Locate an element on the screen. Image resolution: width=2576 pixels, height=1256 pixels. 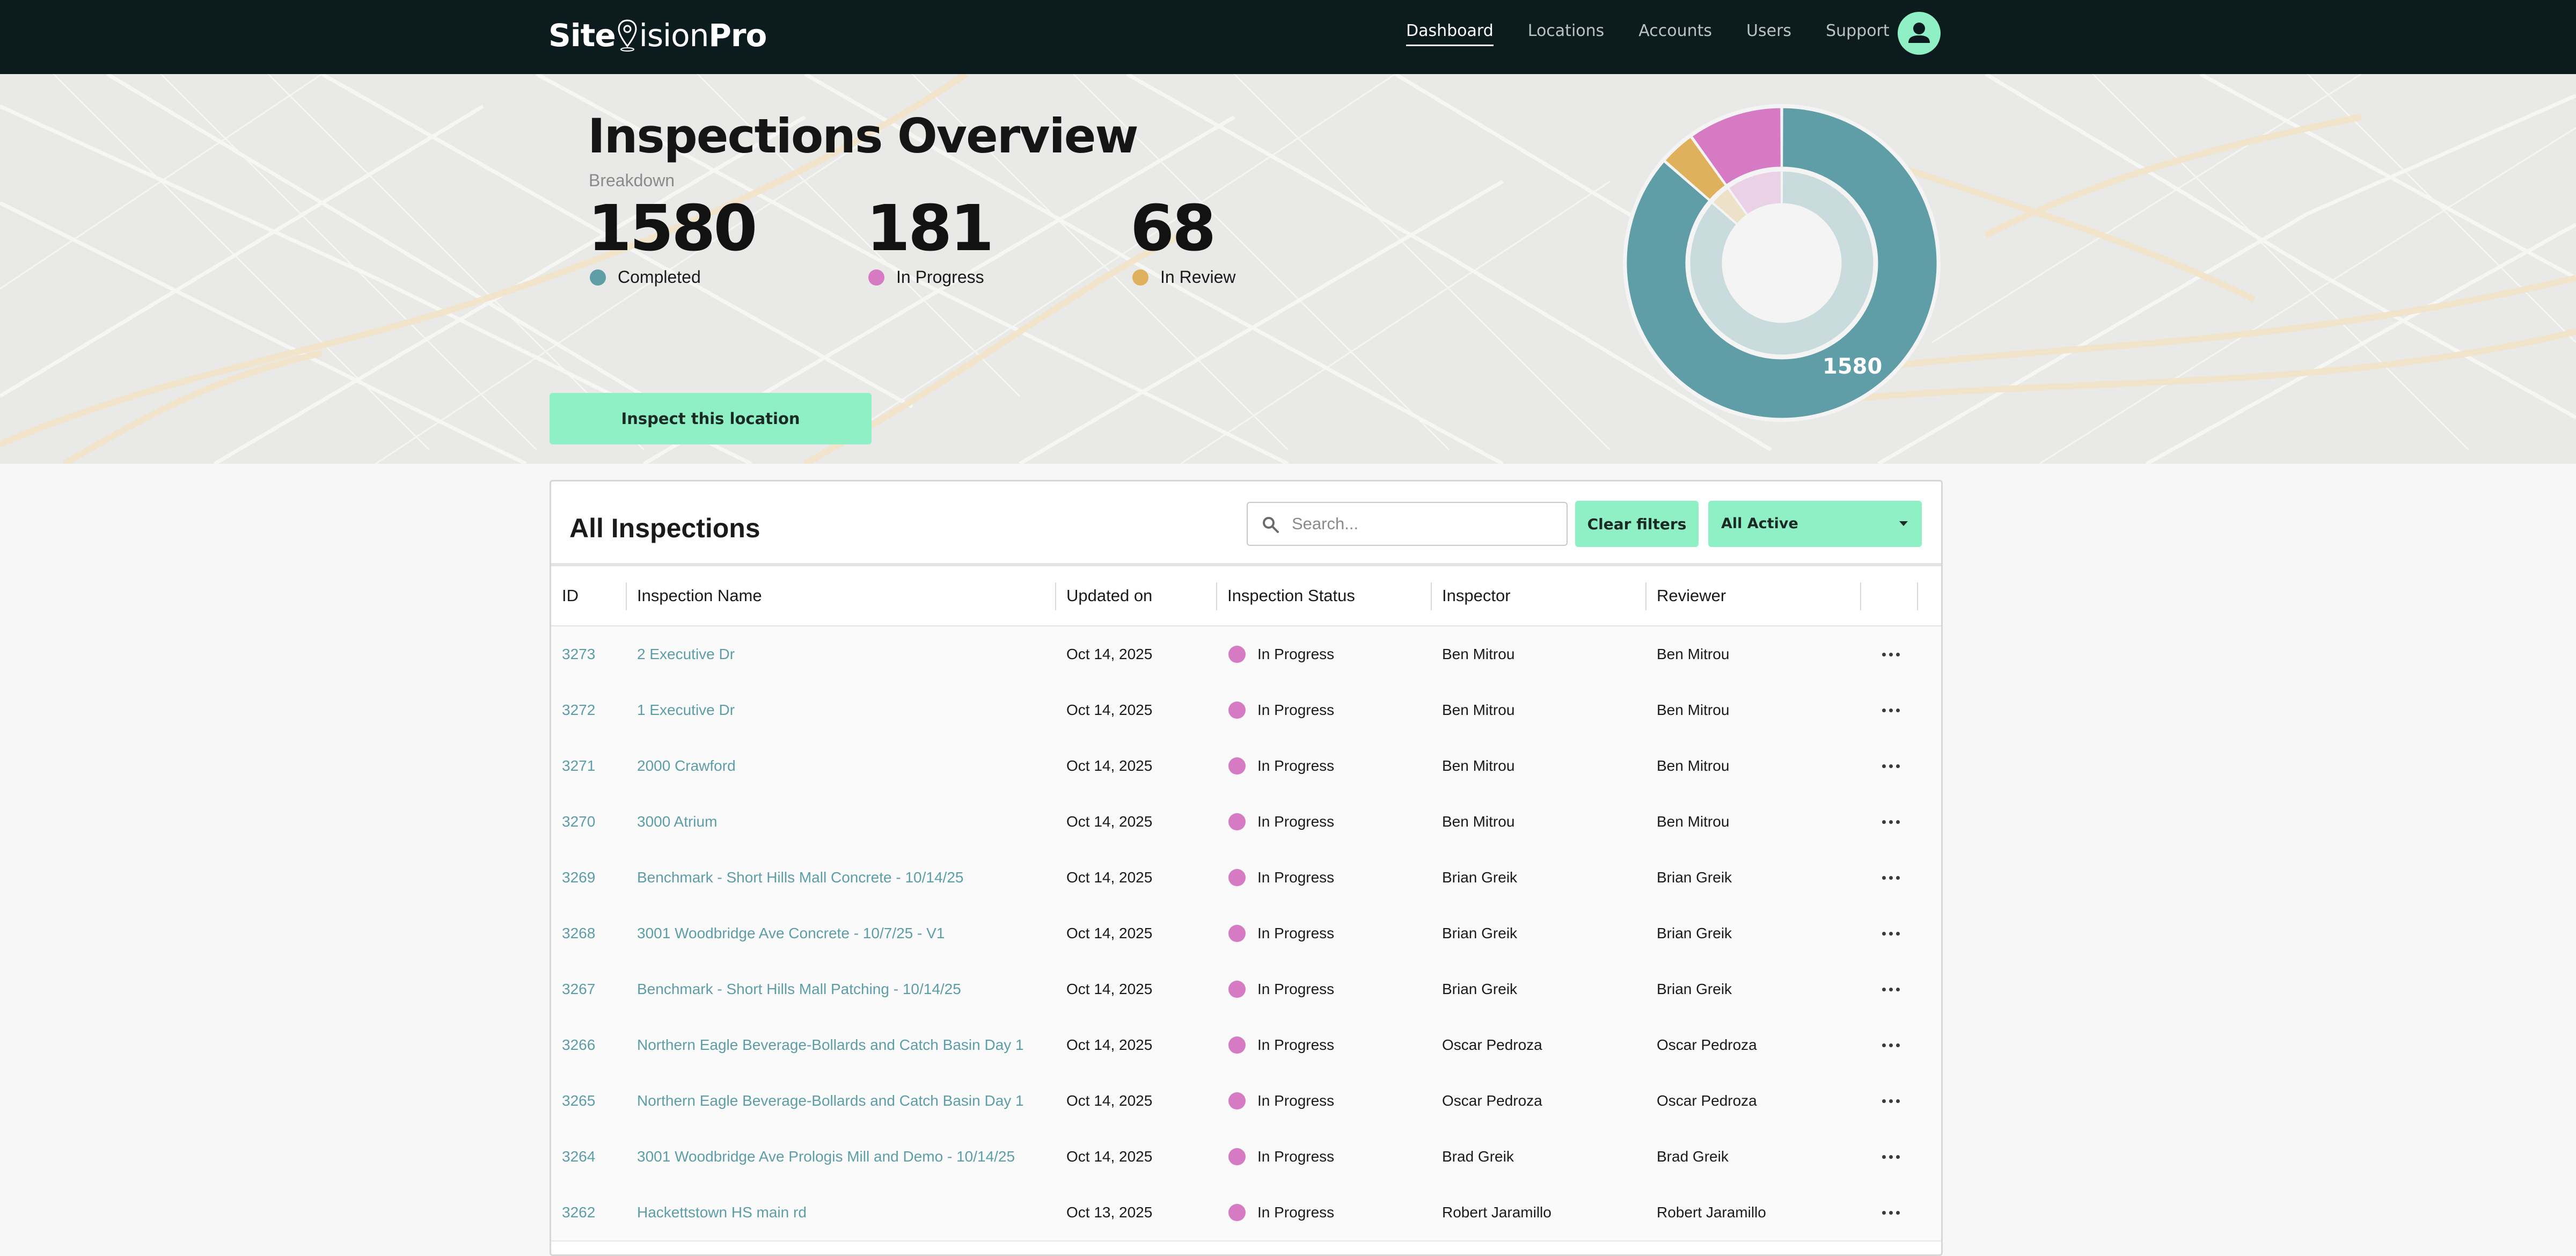
inspection-name-link: 2000 Crawford is located at coordinates (686, 766).